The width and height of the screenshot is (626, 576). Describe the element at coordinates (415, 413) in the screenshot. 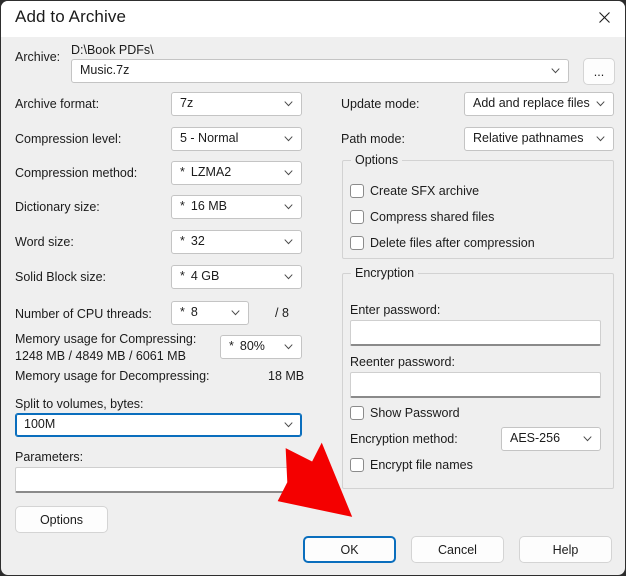

I see `checkbox-label: Show Password` at that location.